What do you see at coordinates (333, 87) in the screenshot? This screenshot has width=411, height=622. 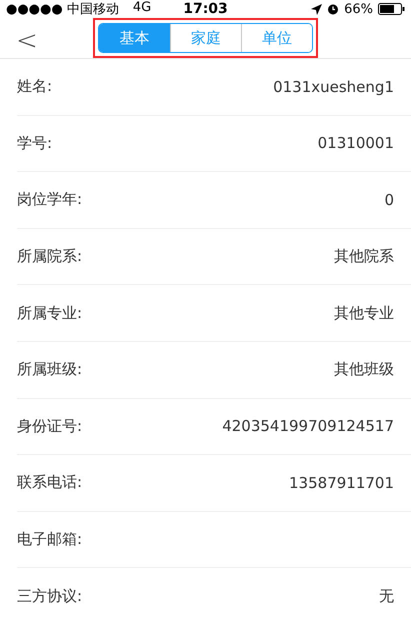 I see `field-value: 0131xuesheng1` at bounding box center [333, 87].